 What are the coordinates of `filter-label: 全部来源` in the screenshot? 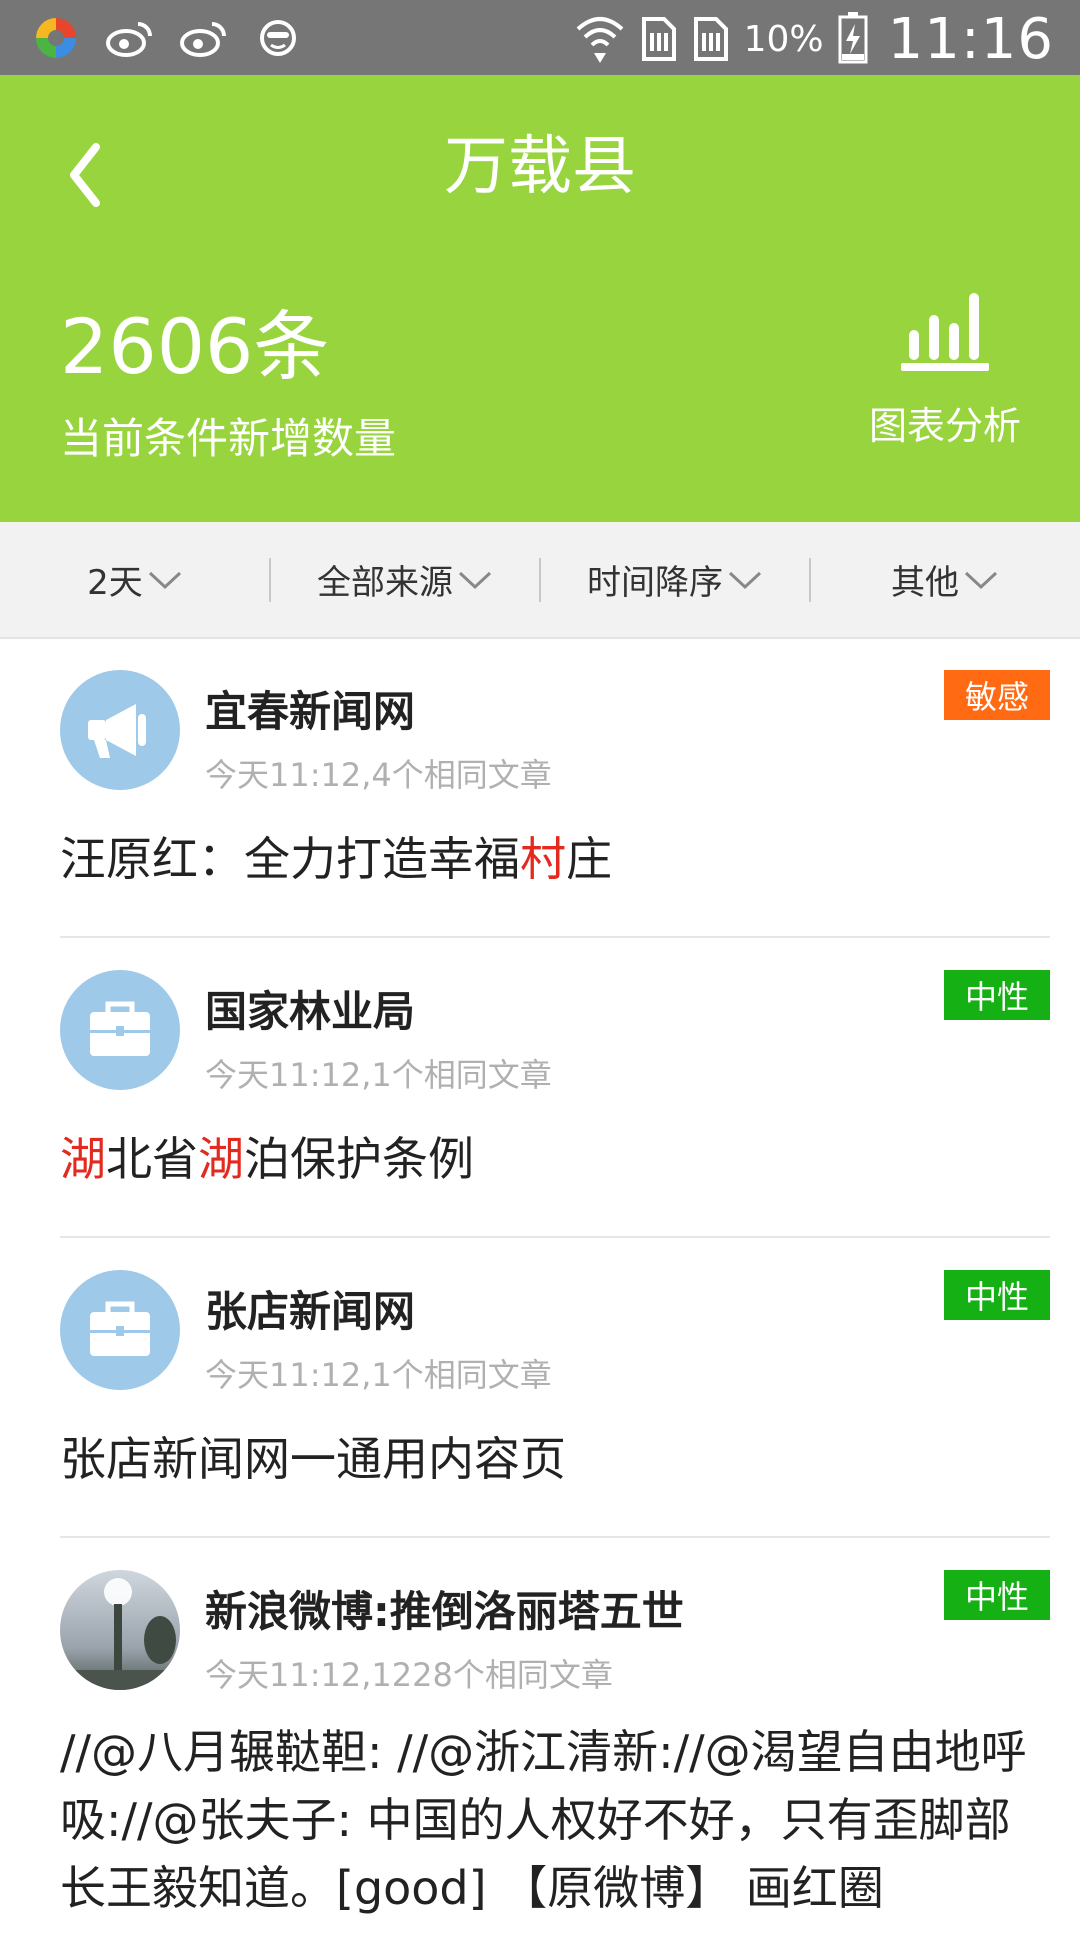 It's located at (385, 583).